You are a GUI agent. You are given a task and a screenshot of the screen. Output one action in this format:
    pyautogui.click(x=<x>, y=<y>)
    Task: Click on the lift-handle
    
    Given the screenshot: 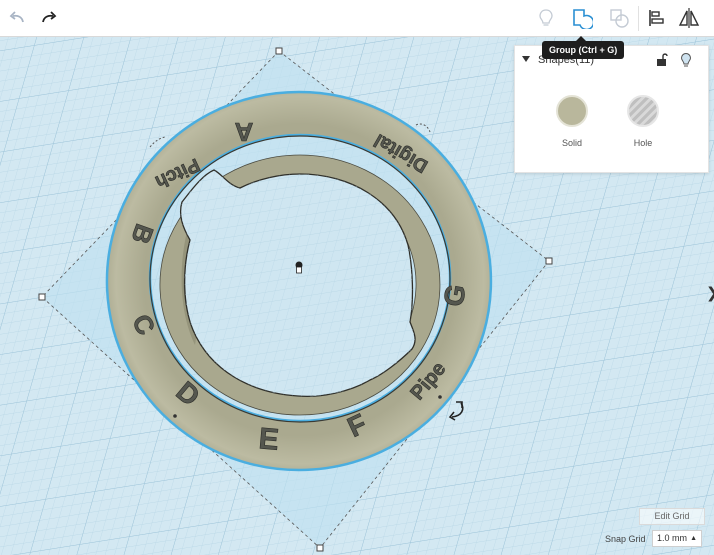 What is the action you would take?
    pyautogui.click(x=299, y=267)
    